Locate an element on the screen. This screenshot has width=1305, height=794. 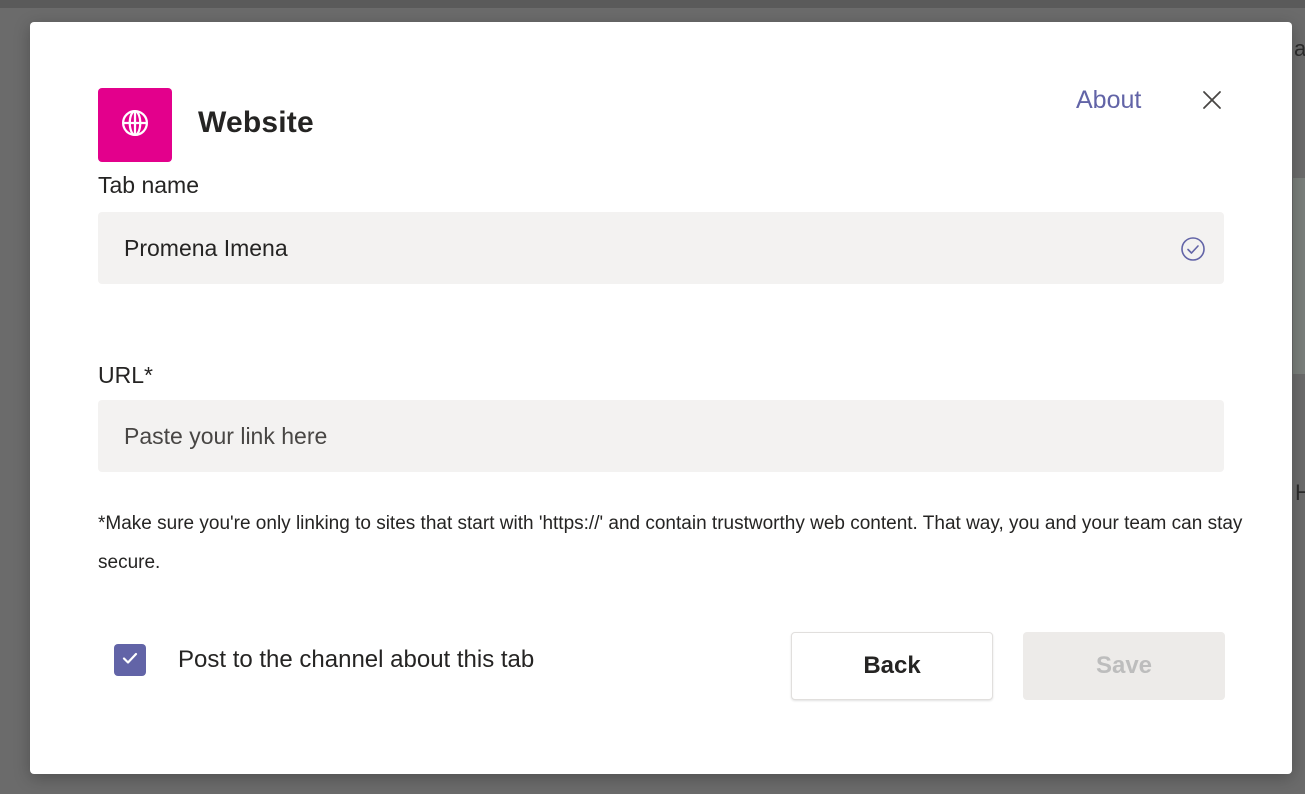
tab-name-label: Tab name is located at coordinates (149, 185).